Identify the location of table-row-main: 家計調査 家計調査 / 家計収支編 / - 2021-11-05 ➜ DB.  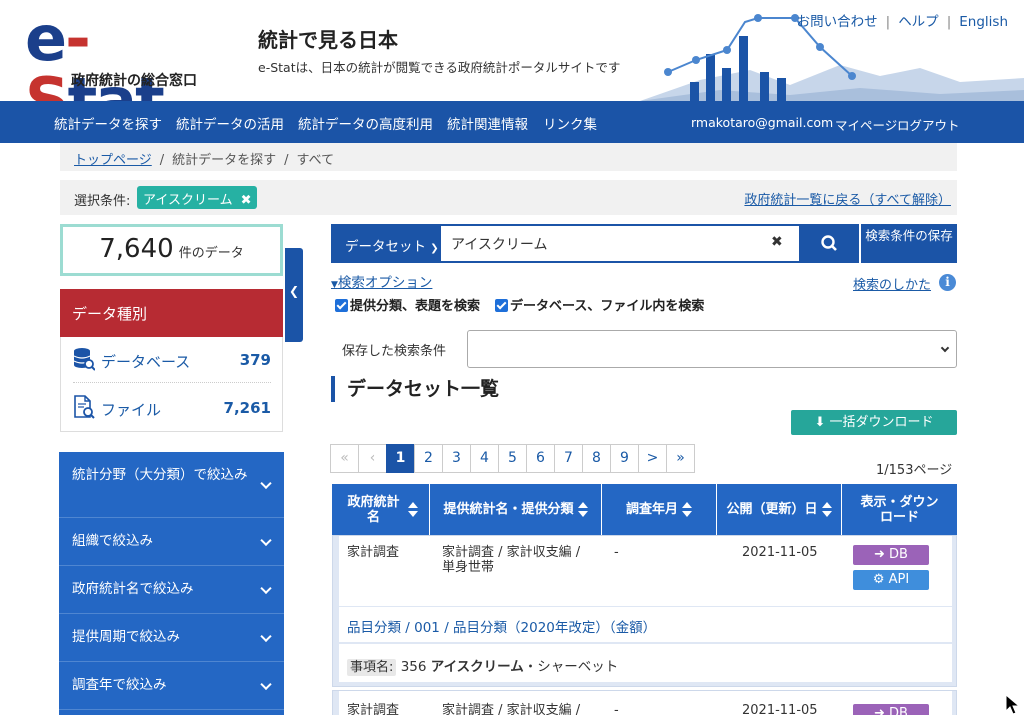
(645, 703).